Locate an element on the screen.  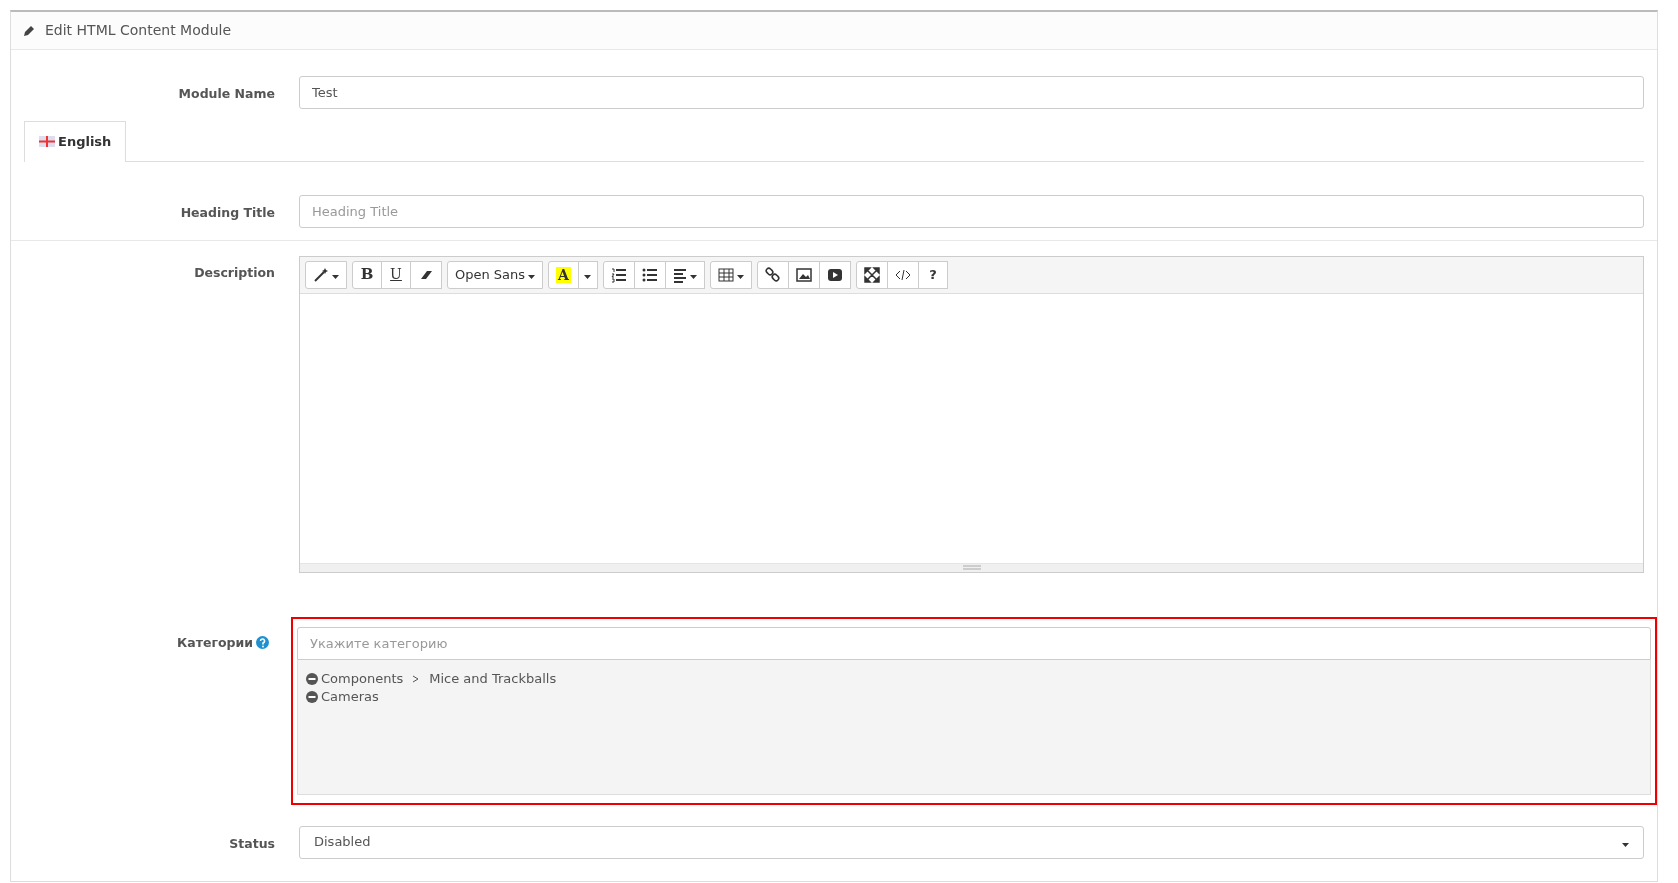
language-tab: English is located at coordinates (75, 141).